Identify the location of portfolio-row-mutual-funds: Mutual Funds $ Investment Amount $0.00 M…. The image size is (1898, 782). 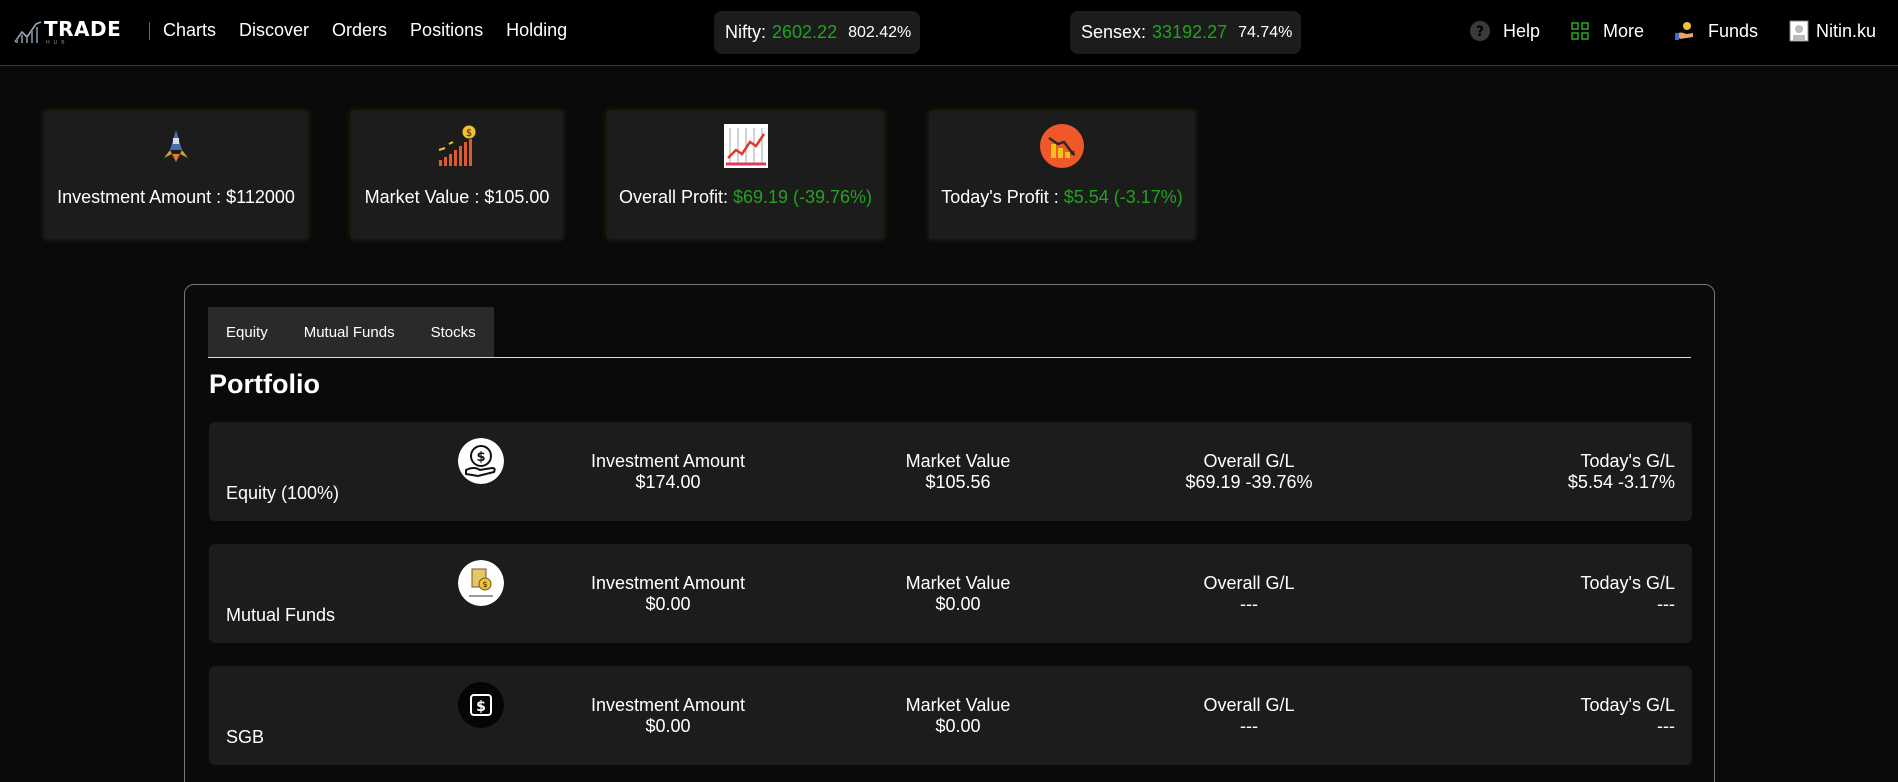
(950, 593).